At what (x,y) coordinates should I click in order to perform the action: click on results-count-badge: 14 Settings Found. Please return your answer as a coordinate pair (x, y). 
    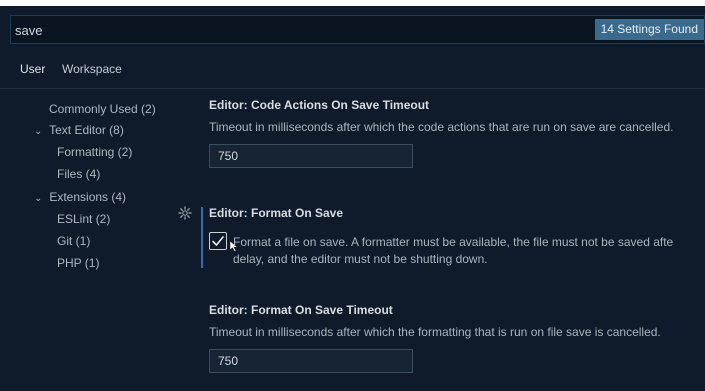
    Looking at the image, I should click on (649, 29).